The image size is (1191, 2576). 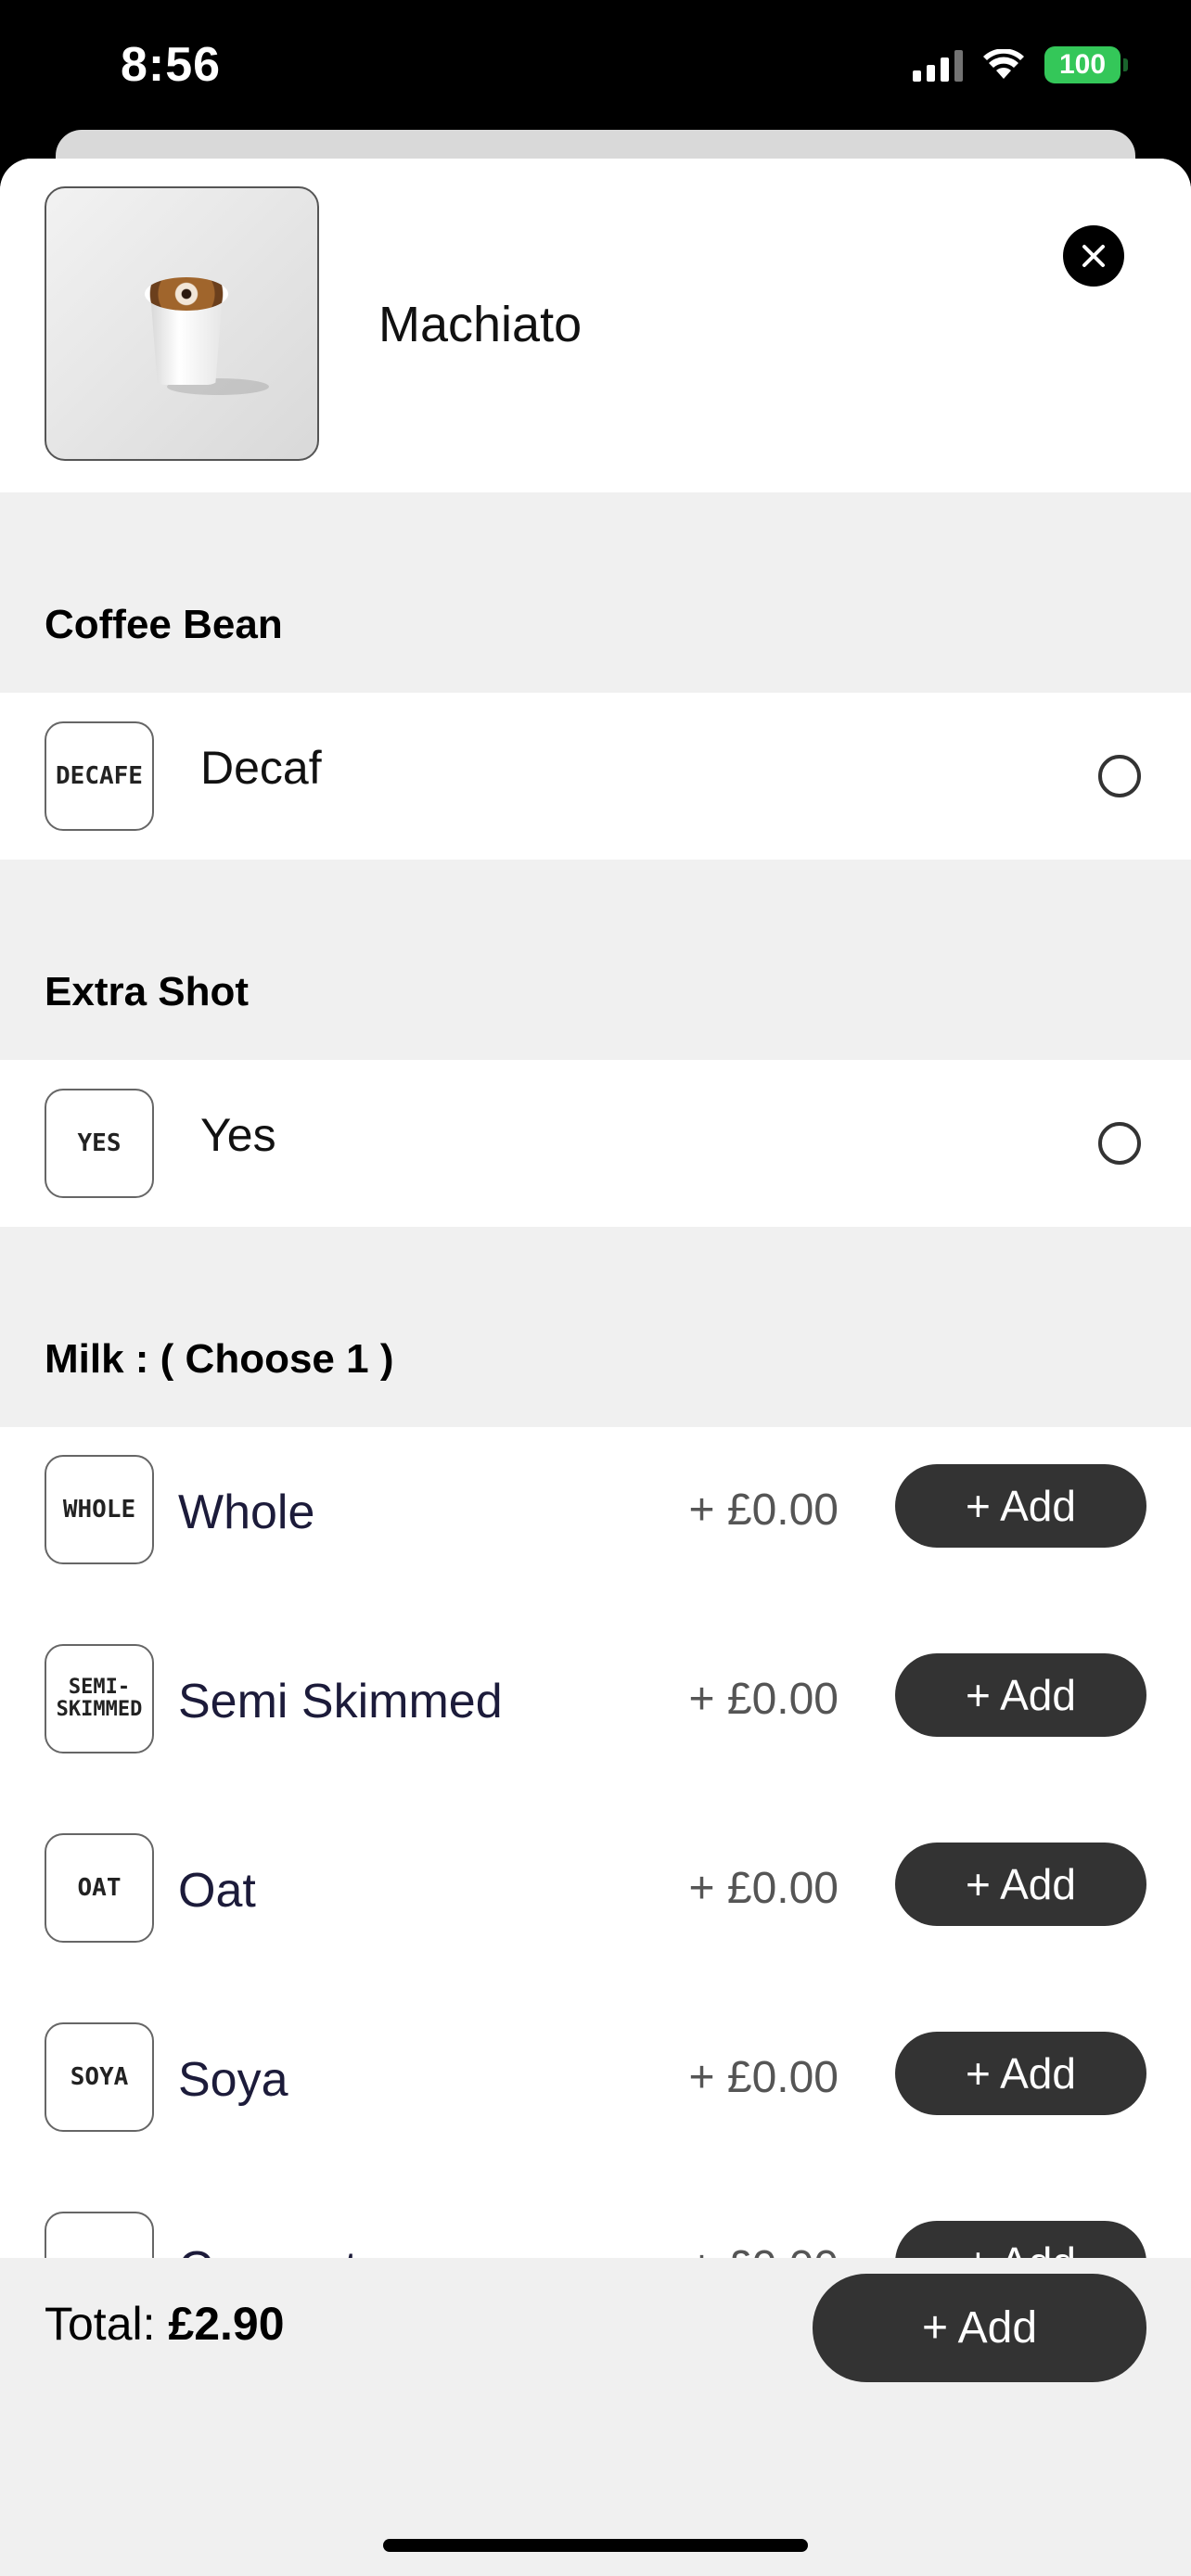 I want to click on total-value: £2.90, so click(x=226, y=2324).